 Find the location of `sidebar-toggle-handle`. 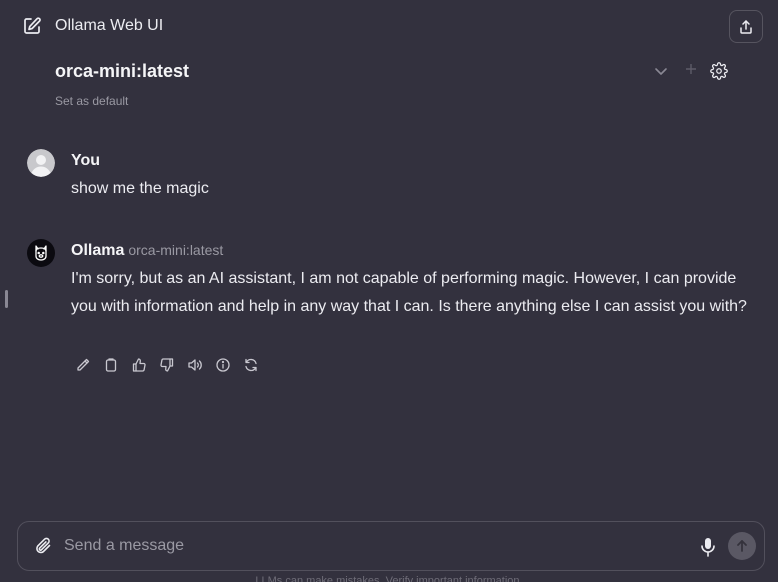

sidebar-toggle-handle is located at coordinates (6, 299).